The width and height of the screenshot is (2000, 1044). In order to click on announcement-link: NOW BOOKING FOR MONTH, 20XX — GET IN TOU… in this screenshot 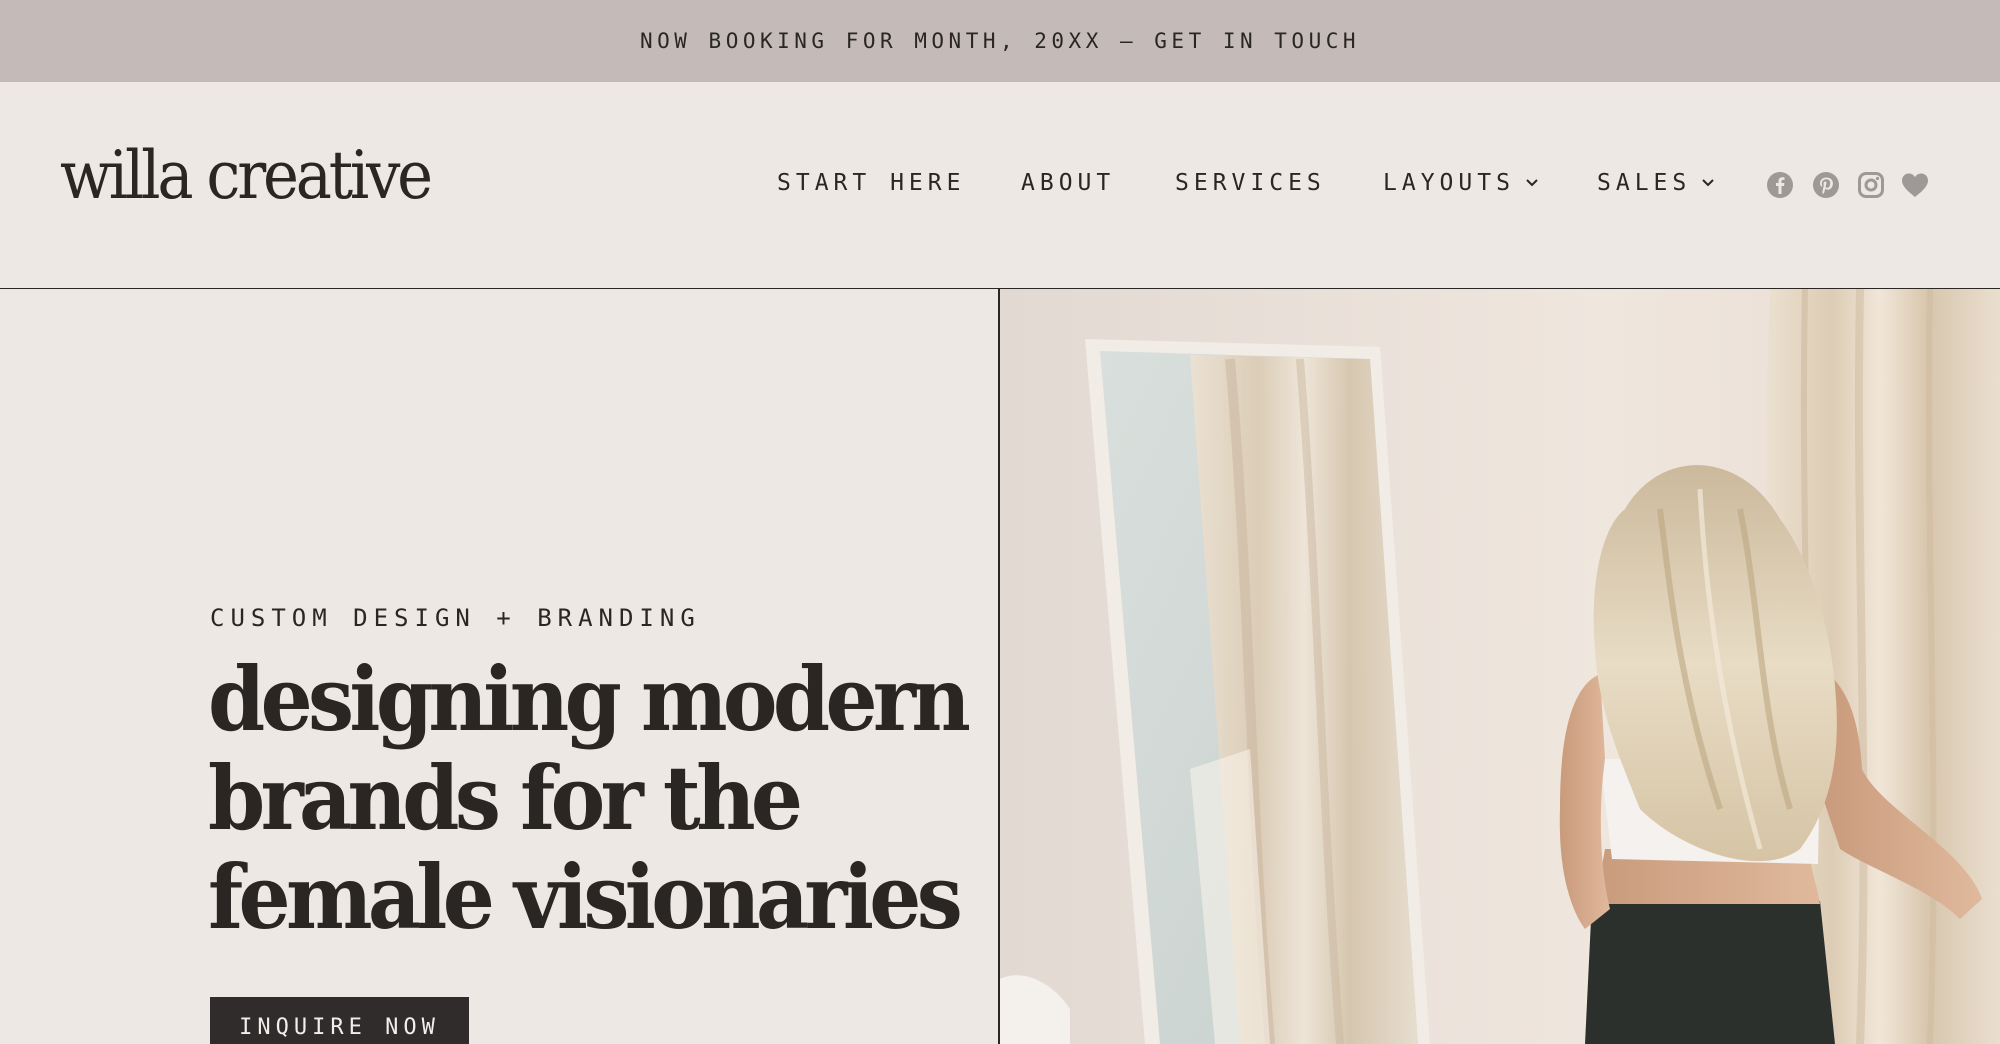, I will do `click(1000, 41)`.